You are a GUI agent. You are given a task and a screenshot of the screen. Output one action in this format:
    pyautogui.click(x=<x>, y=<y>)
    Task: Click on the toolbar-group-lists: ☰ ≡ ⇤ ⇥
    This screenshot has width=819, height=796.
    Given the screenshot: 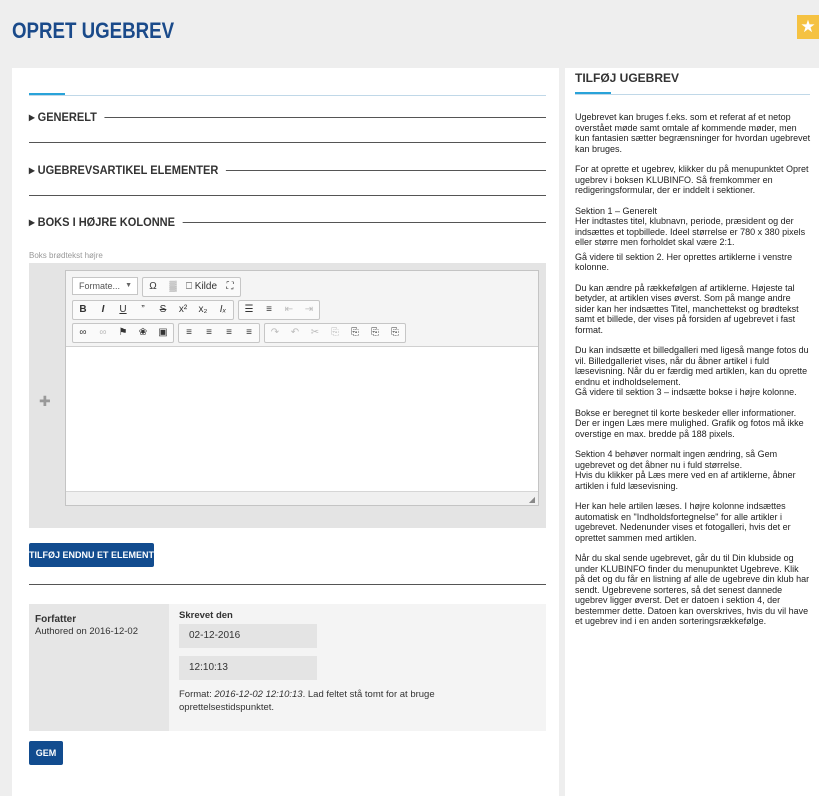 What is the action you would take?
    pyautogui.click(x=279, y=310)
    